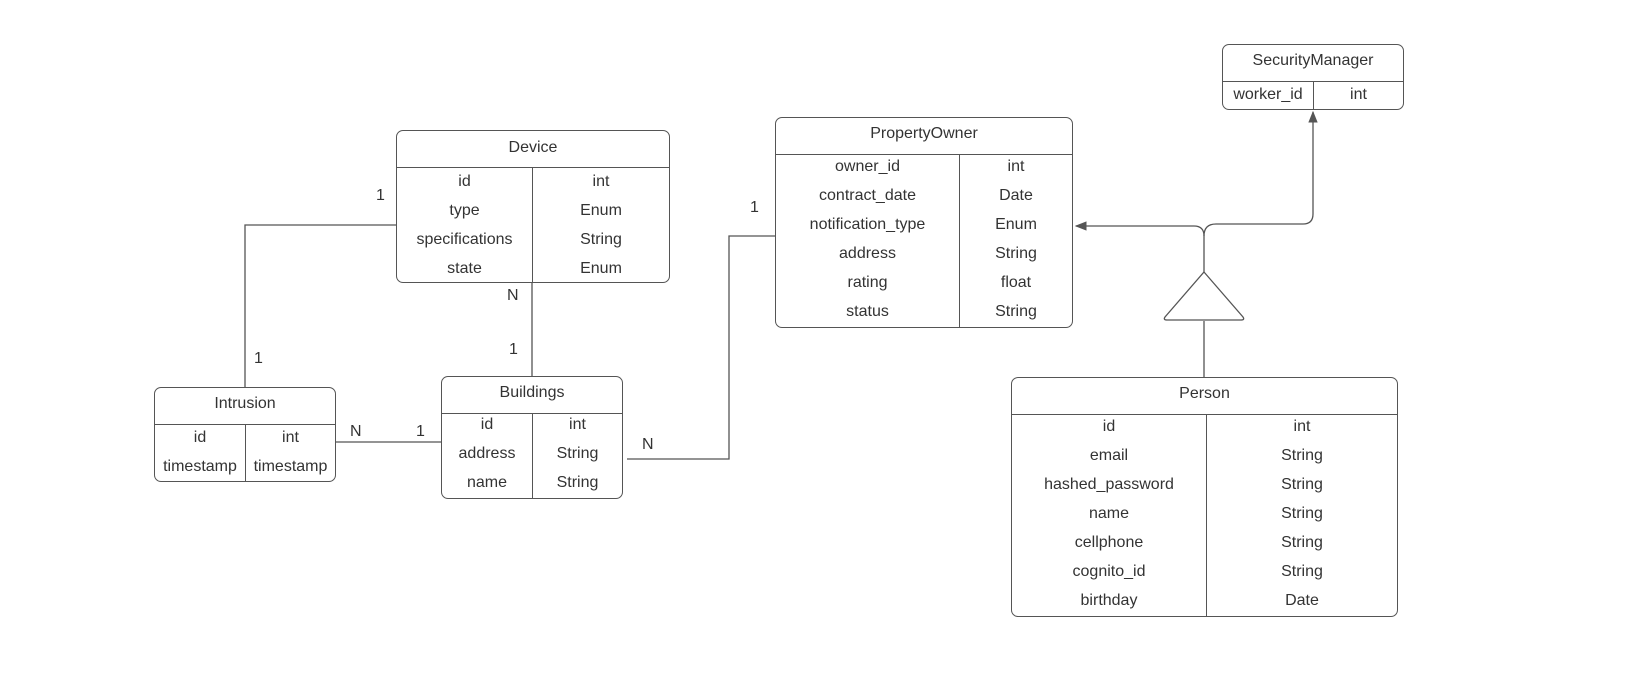  Describe the element at coordinates (200, 466) in the screenshot. I see `attribute-name: timestamp` at that location.